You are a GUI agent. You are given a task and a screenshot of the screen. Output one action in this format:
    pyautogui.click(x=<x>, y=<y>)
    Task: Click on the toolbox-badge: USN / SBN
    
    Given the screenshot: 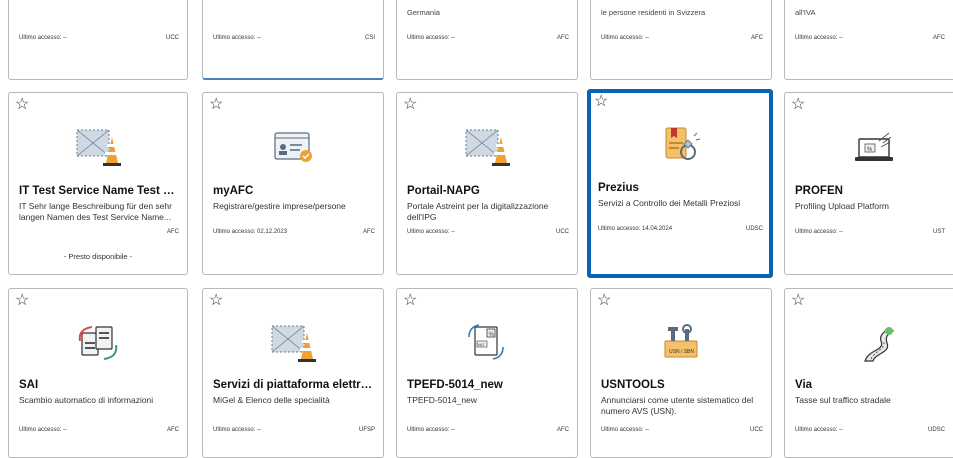 What is the action you would take?
    pyautogui.click(x=681, y=352)
    